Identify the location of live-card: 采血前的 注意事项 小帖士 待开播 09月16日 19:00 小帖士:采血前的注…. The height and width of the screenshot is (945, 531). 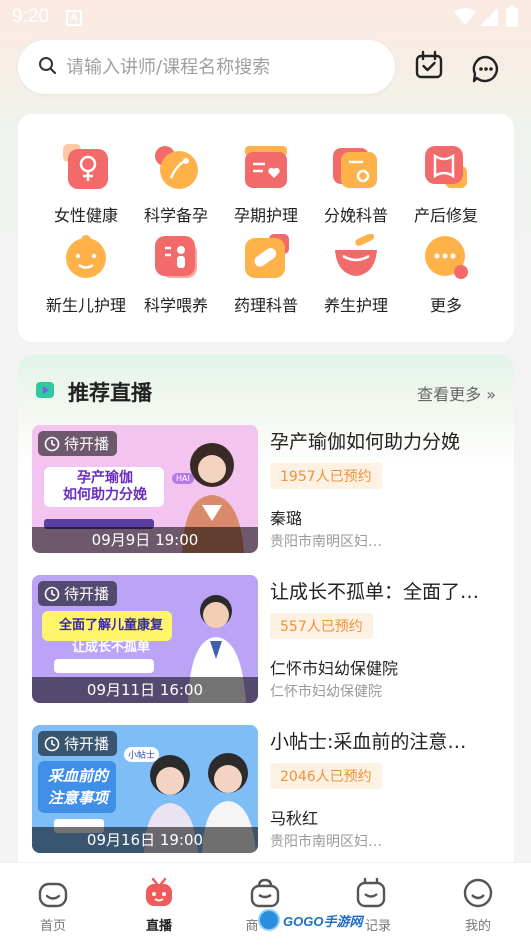
(270, 789).